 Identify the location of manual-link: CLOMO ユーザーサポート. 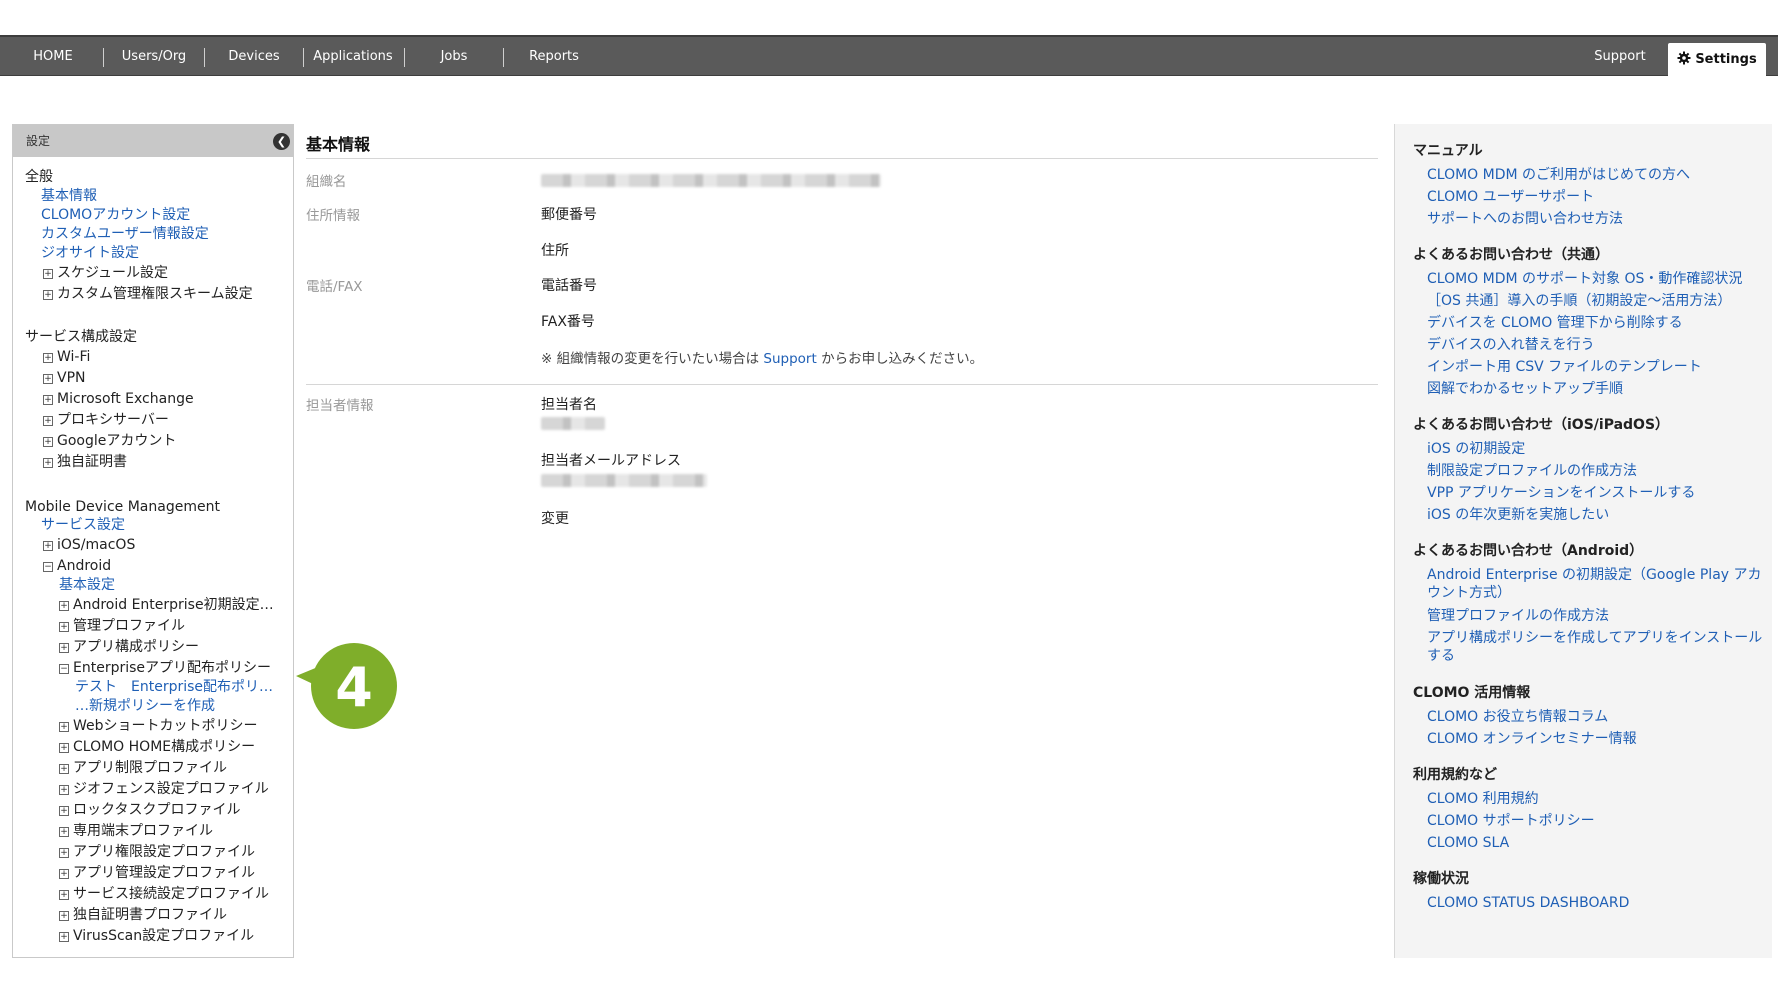
(1597, 197).